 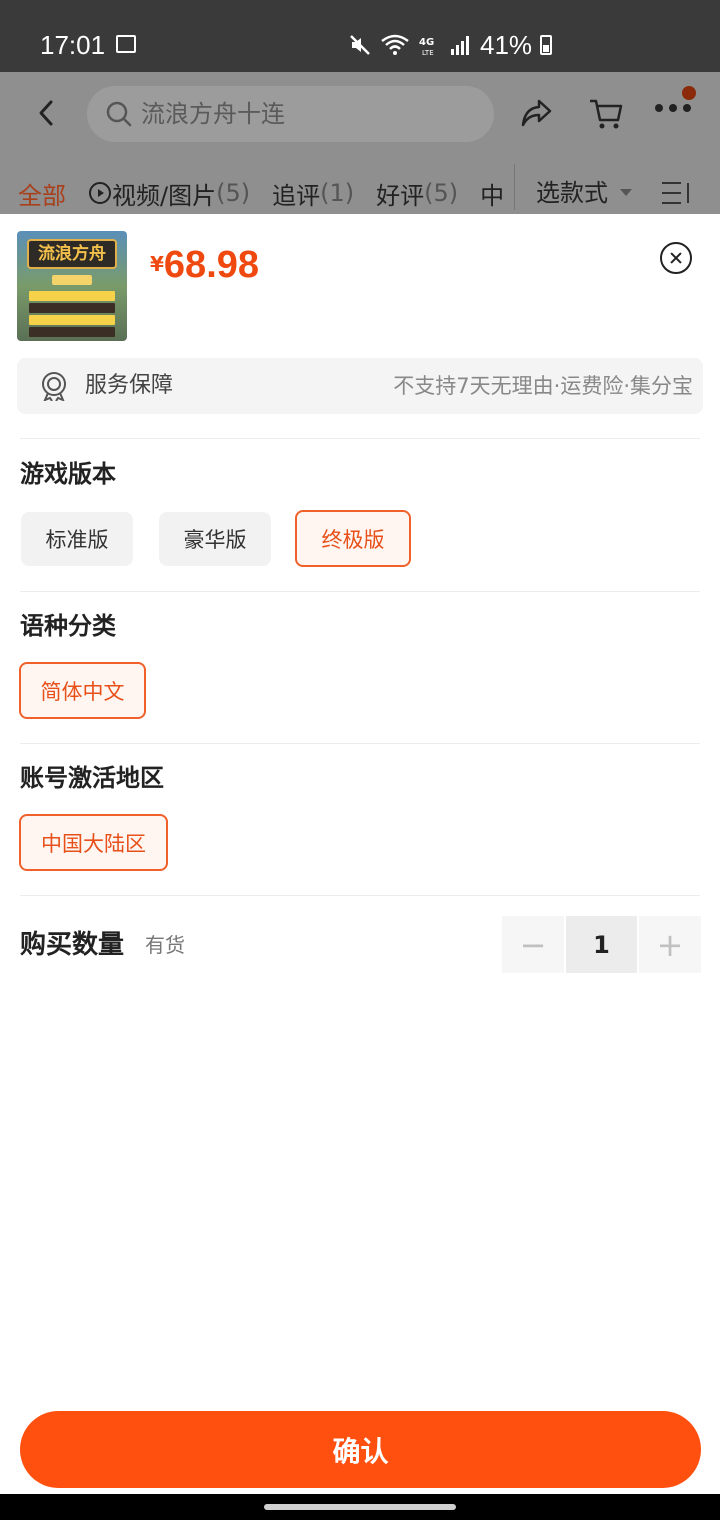 What do you see at coordinates (77, 539) in the screenshot?
I see `option-standard-edition: 标准版` at bounding box center [77, 539].